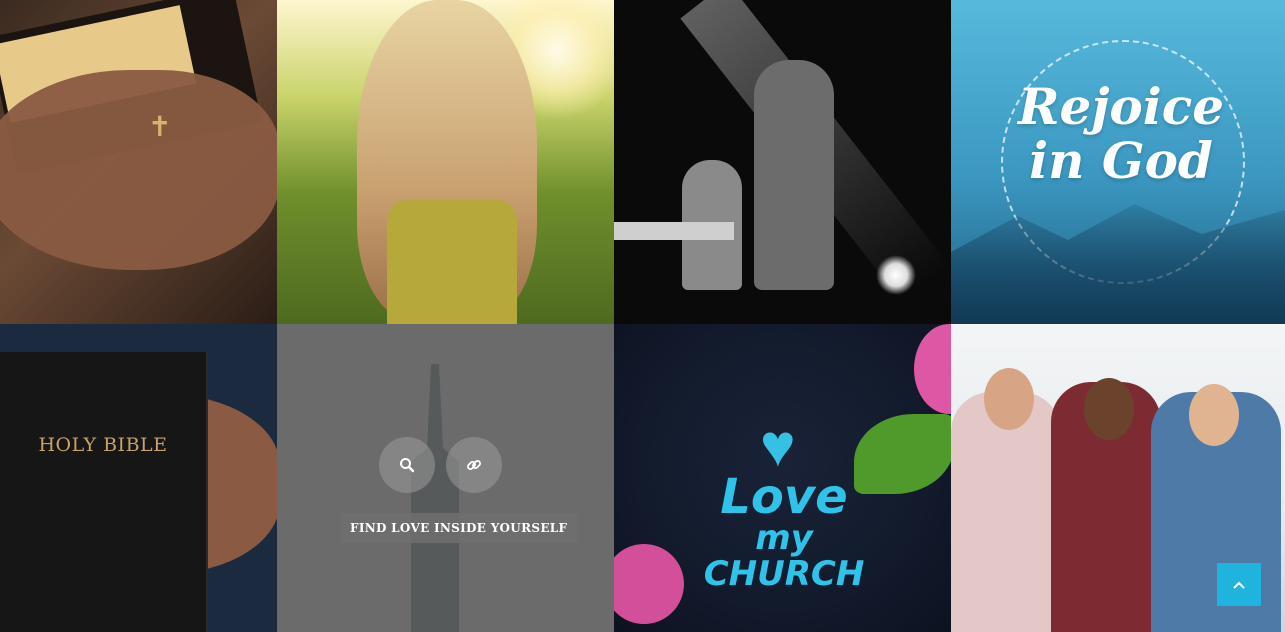 This screenshot has width=1285, height=632. I want to click on scroll-to-top-button, so click(1239, 584).